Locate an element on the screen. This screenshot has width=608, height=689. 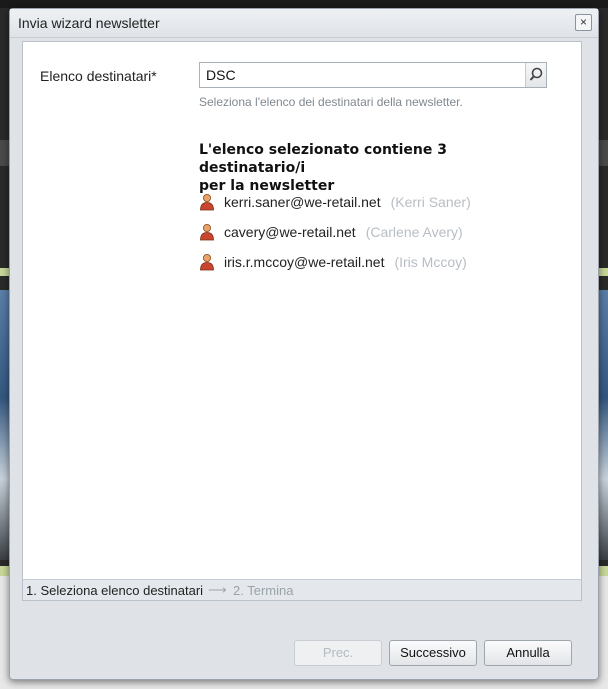
recipients-label-text: Elenco destinatari is located at coordinates (96, 76).